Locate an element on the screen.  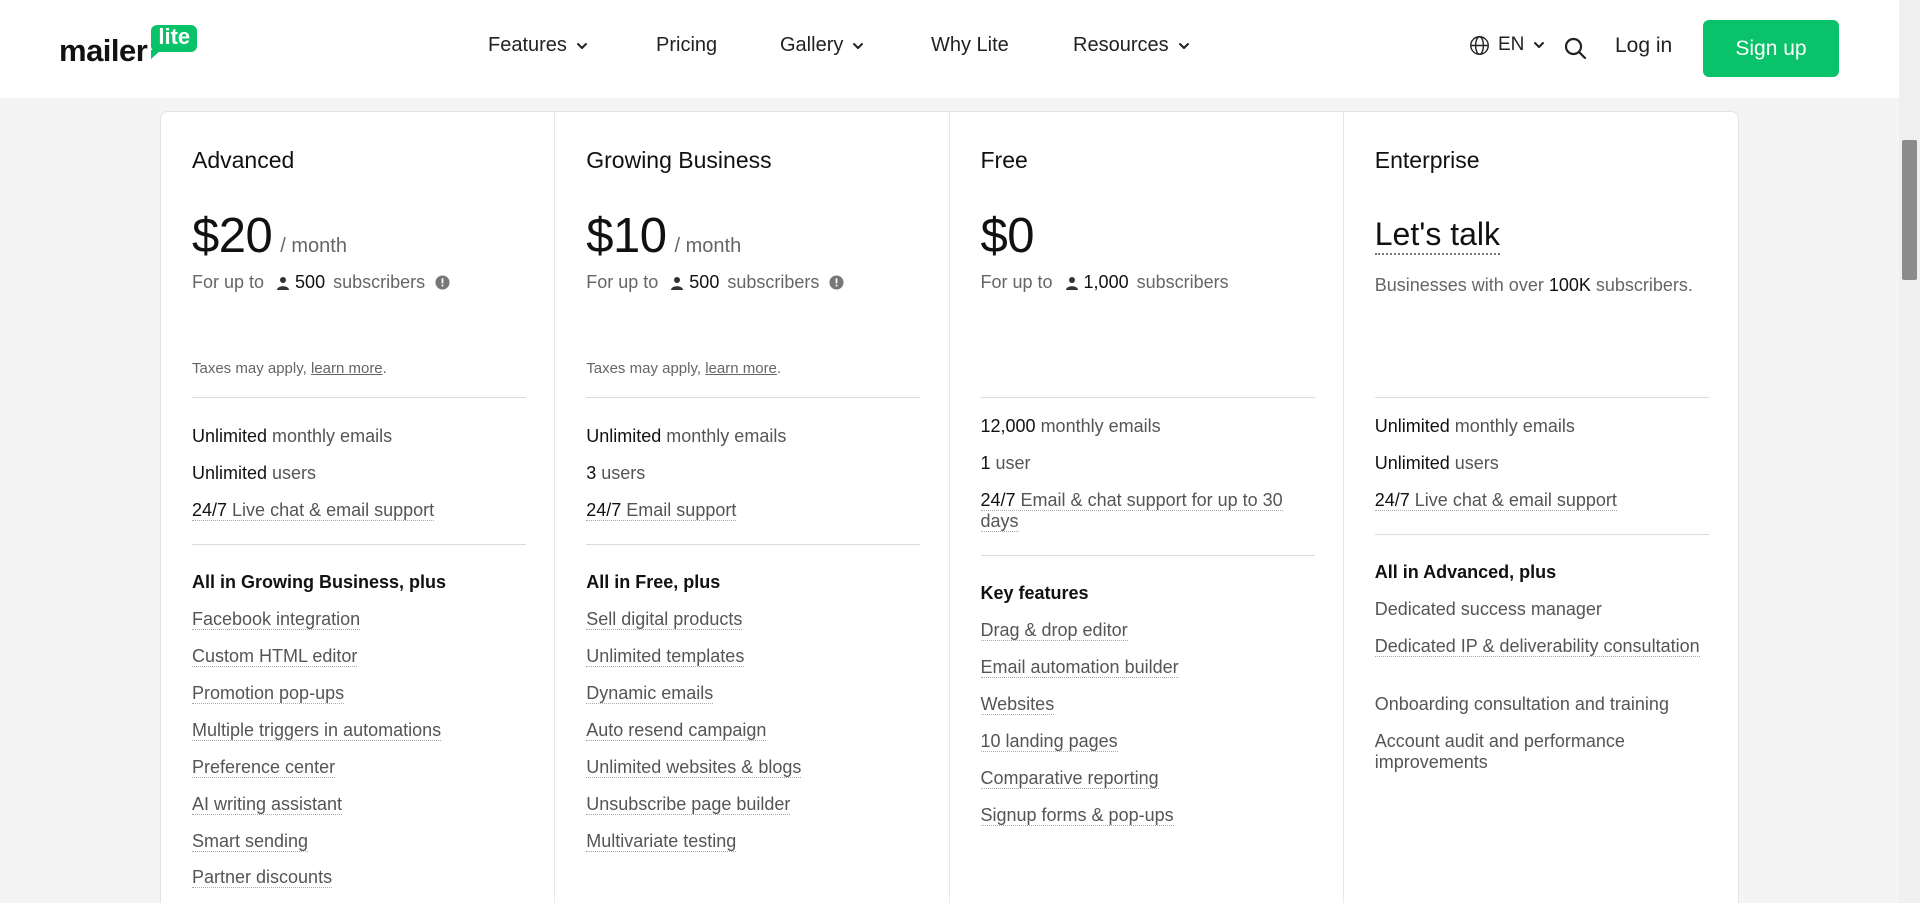
mailerlite-logo: mailer lite is located at coordinates (128, 45).